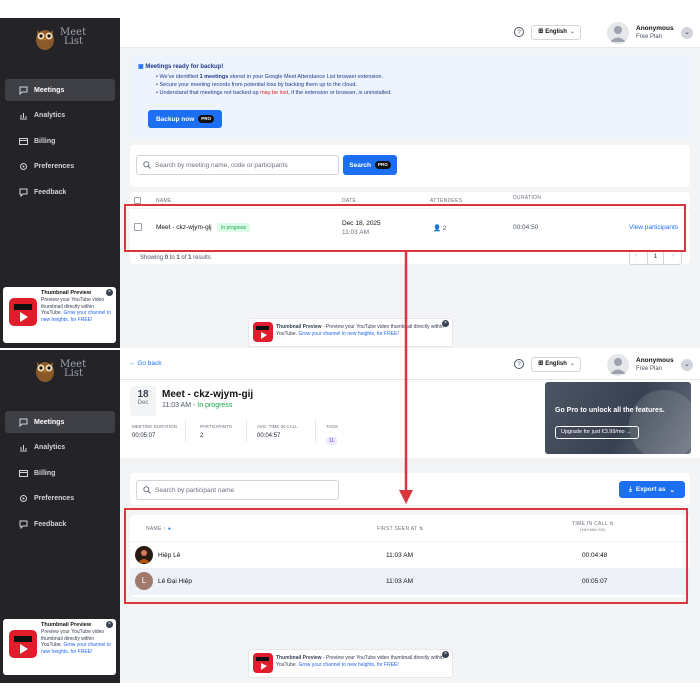 Image resolution: width=700 pixels, height=700 pixels. I want to click on chart-icon, so click(23, 447).